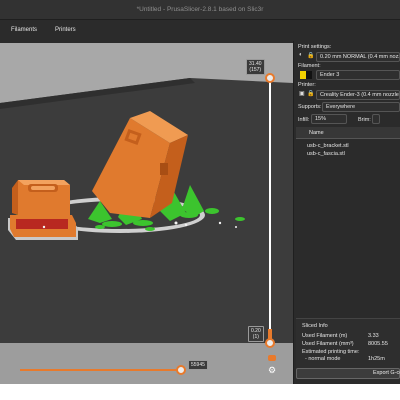 Image resolution: width=400 pixels, height=400 pixels. What do you see at coordinates (270, 212) in the screenshot?
I see `layer-slider-track` at bounding box center [270, 212].